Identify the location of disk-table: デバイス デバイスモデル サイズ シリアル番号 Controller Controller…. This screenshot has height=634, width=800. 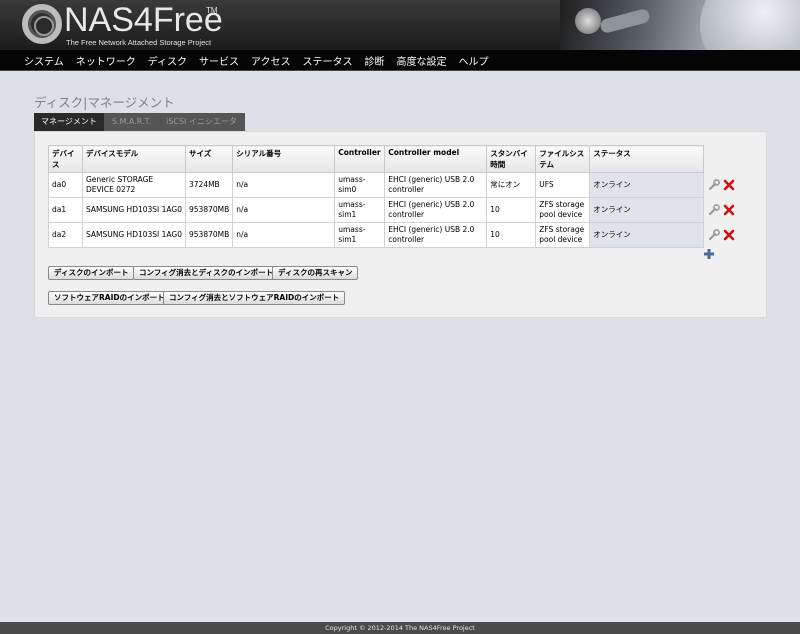
(393, 196).